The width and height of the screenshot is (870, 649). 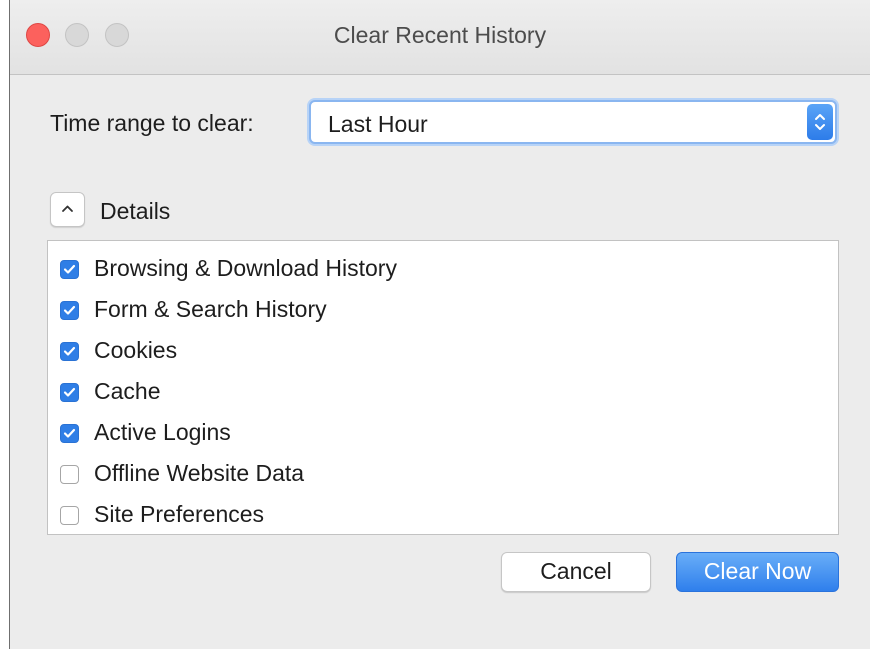 What do you see at coordinates (573, 122) in the screenshot?
I see `time-range-select: Last Hour` at bounding box center [573, 122].